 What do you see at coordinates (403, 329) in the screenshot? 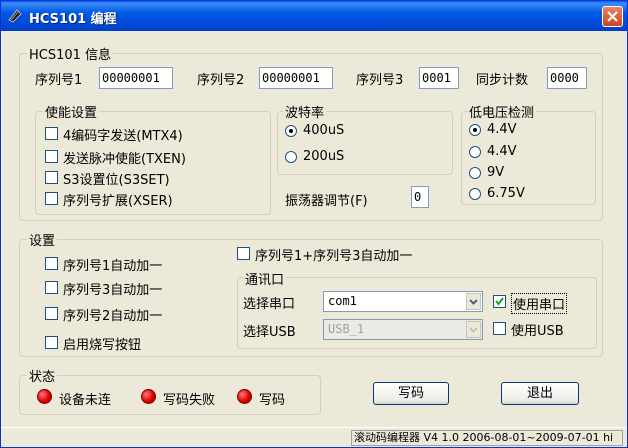
I see `usb-select: USB_1` at bounding box center [403, 329].